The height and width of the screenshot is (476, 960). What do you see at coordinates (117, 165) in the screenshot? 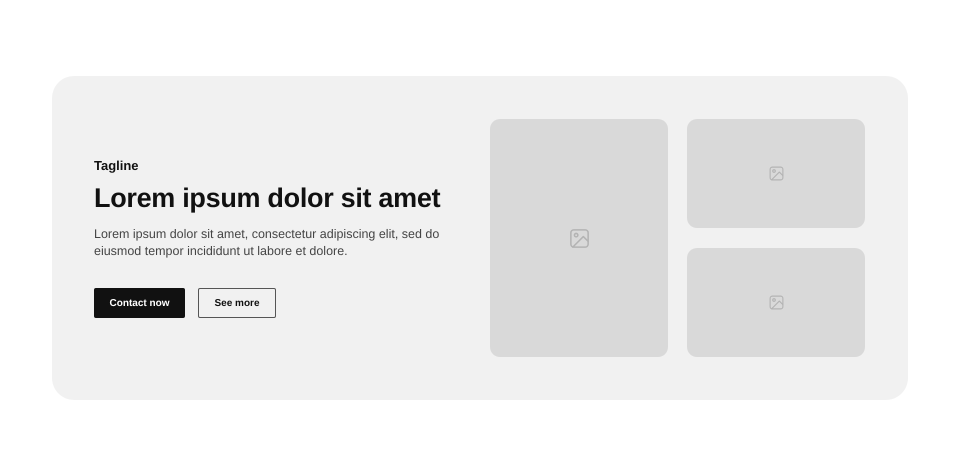
I see `tagline: Tagline` at bounding box center [117, 165].